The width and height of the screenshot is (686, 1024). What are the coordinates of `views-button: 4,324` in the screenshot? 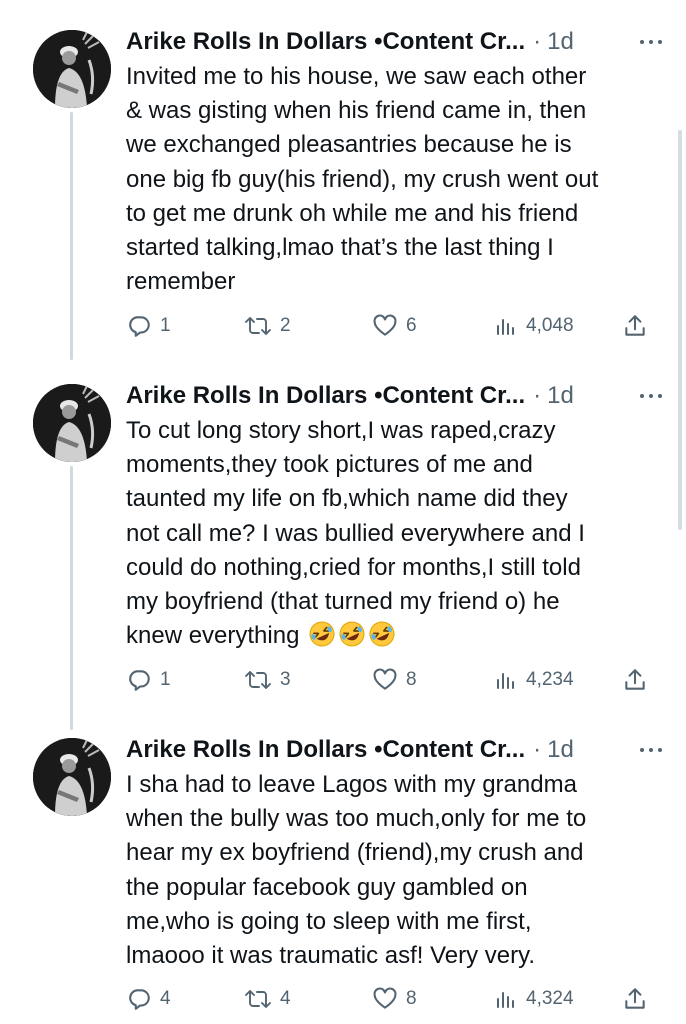 It's located at (534, 999).